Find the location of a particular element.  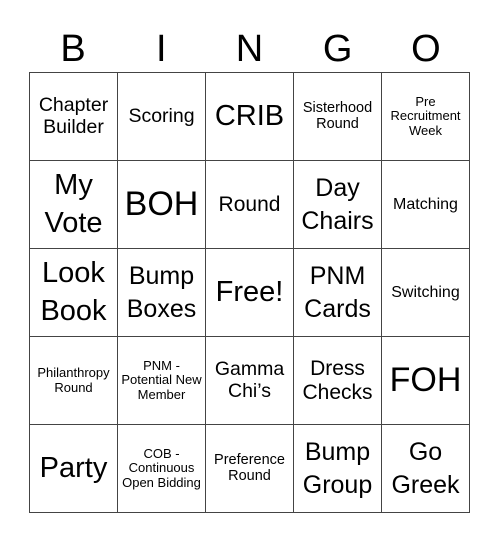

bingo-cell: Party is located at coordinates (73, 468).